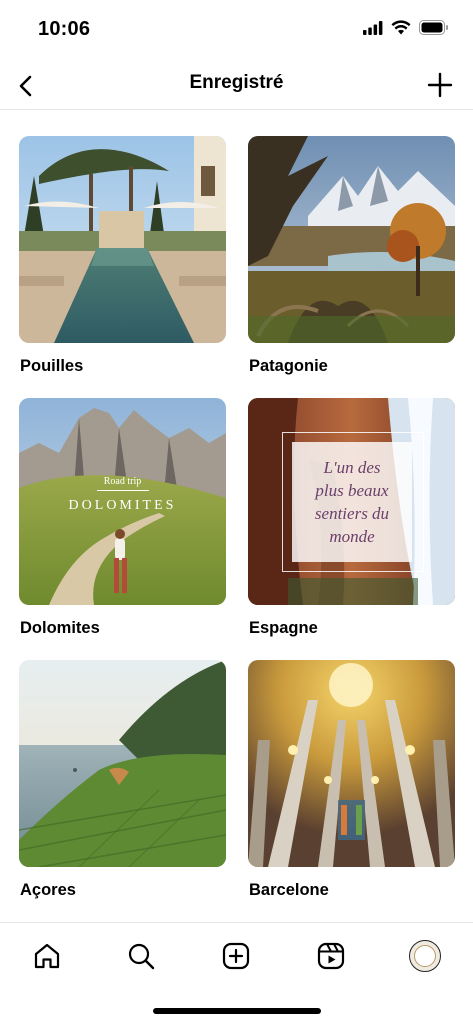 This screenshot has height=1023, width=473. I want to click on thumbnail-overlay-title: DOLOMITES, so click(122, 505).